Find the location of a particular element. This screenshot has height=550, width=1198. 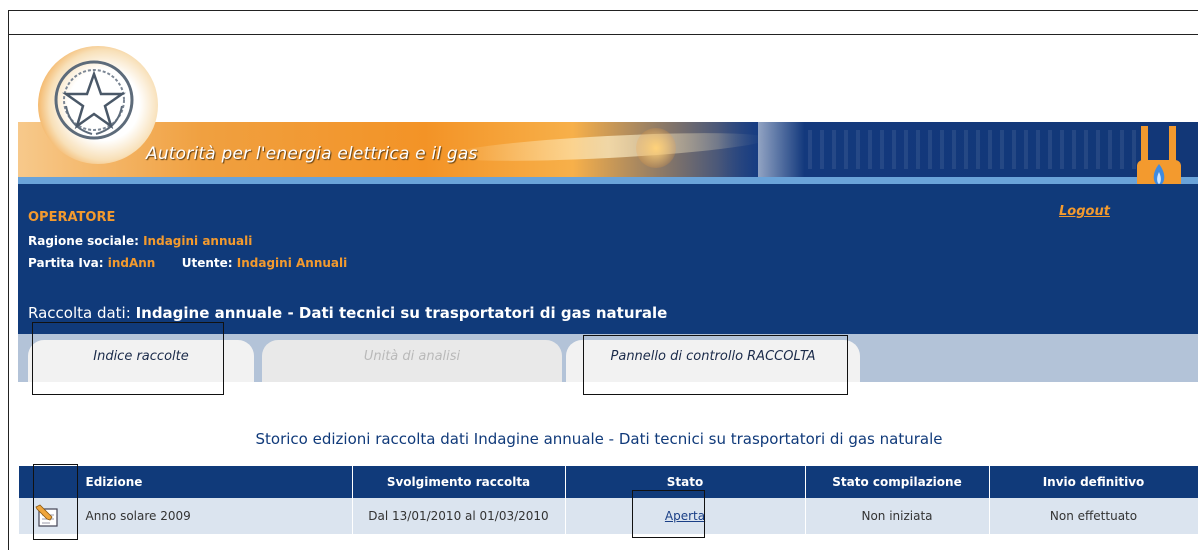

cell-svolgimento: Dal 13/01/2010 al 01/03/2010 is located at coordinates (459, 516).